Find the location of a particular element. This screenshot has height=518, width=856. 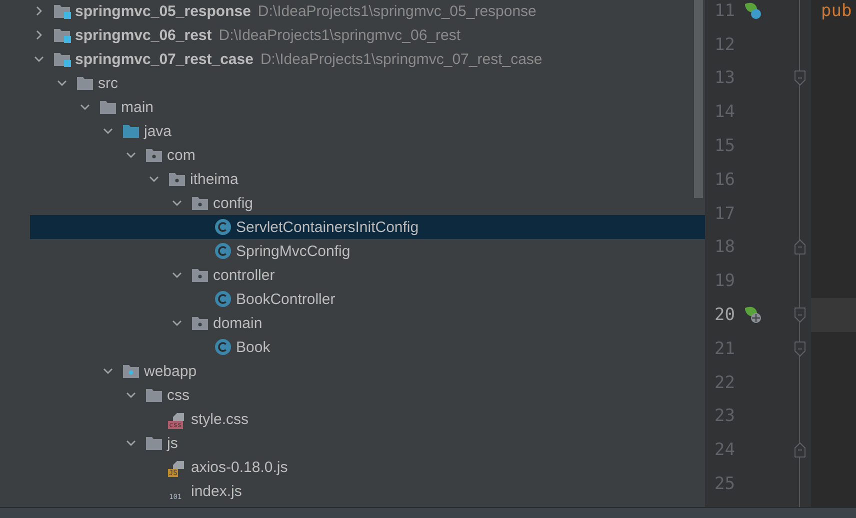

item-name: SpringMvcConfig is located at coordinates (293, 251).